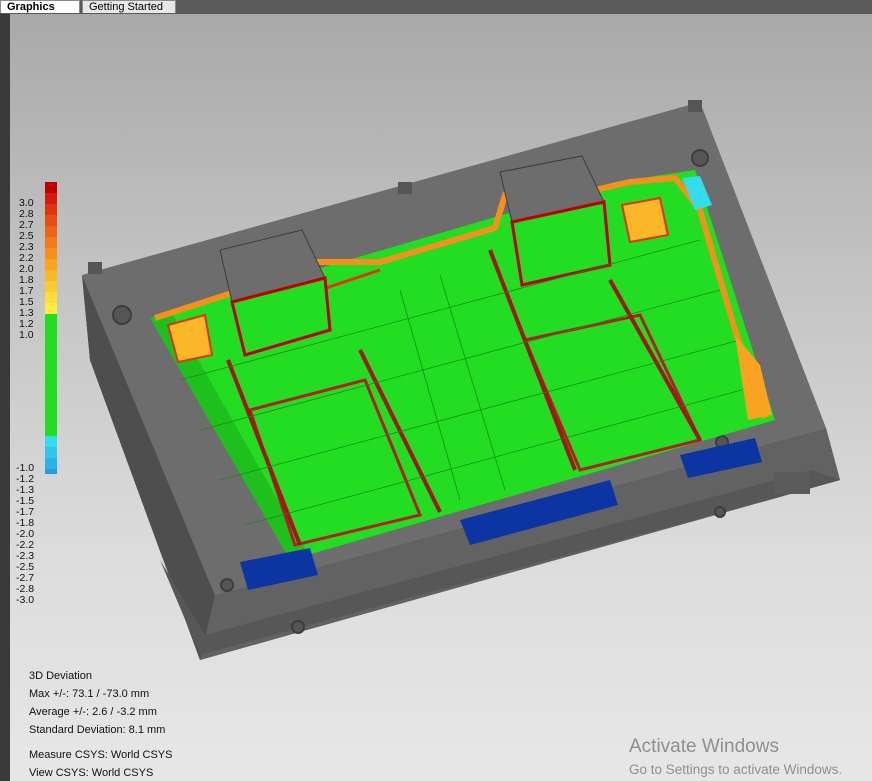 The width and height of the screenshot is (872, 781). What do you see at coordinates (26, 335) in the screenshot?
I see `legend-label: 1.0` at bounding box center [26, 335].